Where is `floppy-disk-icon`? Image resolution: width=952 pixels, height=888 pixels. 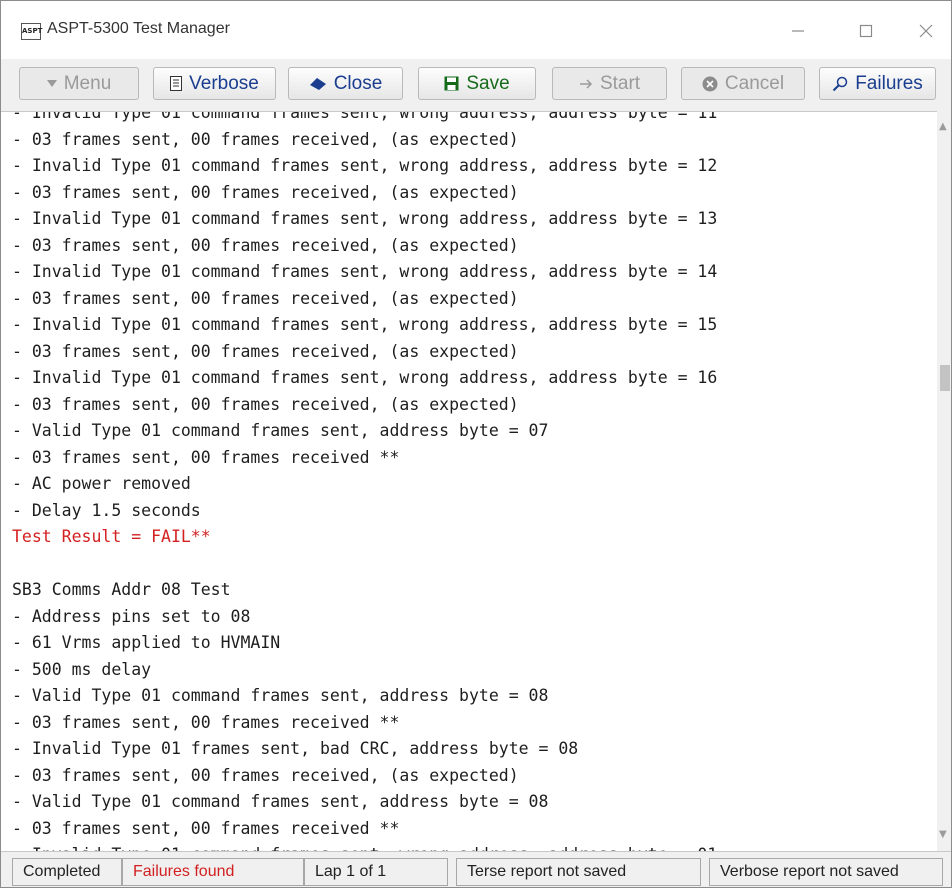
floppy-disk-icon is located at coordinates (451, 83).